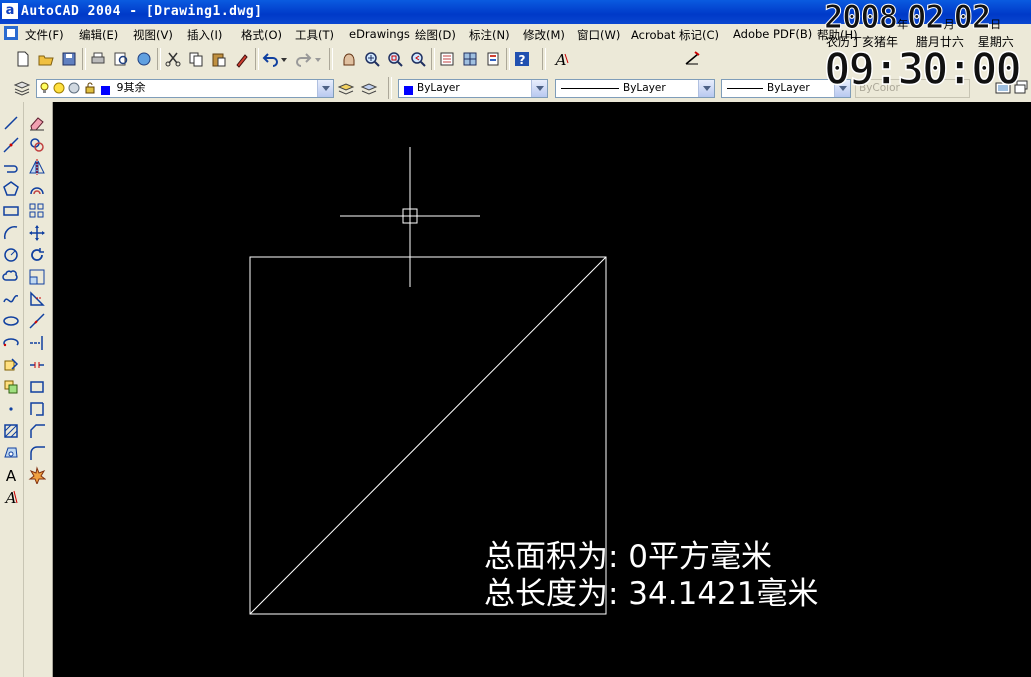 Image resolution: width=1031 pixels, height=677 pixels. What do you see at coordinates (410, 217) in the screenshot?
I see `crosshair-cursor` at bounding box center [410, 217].